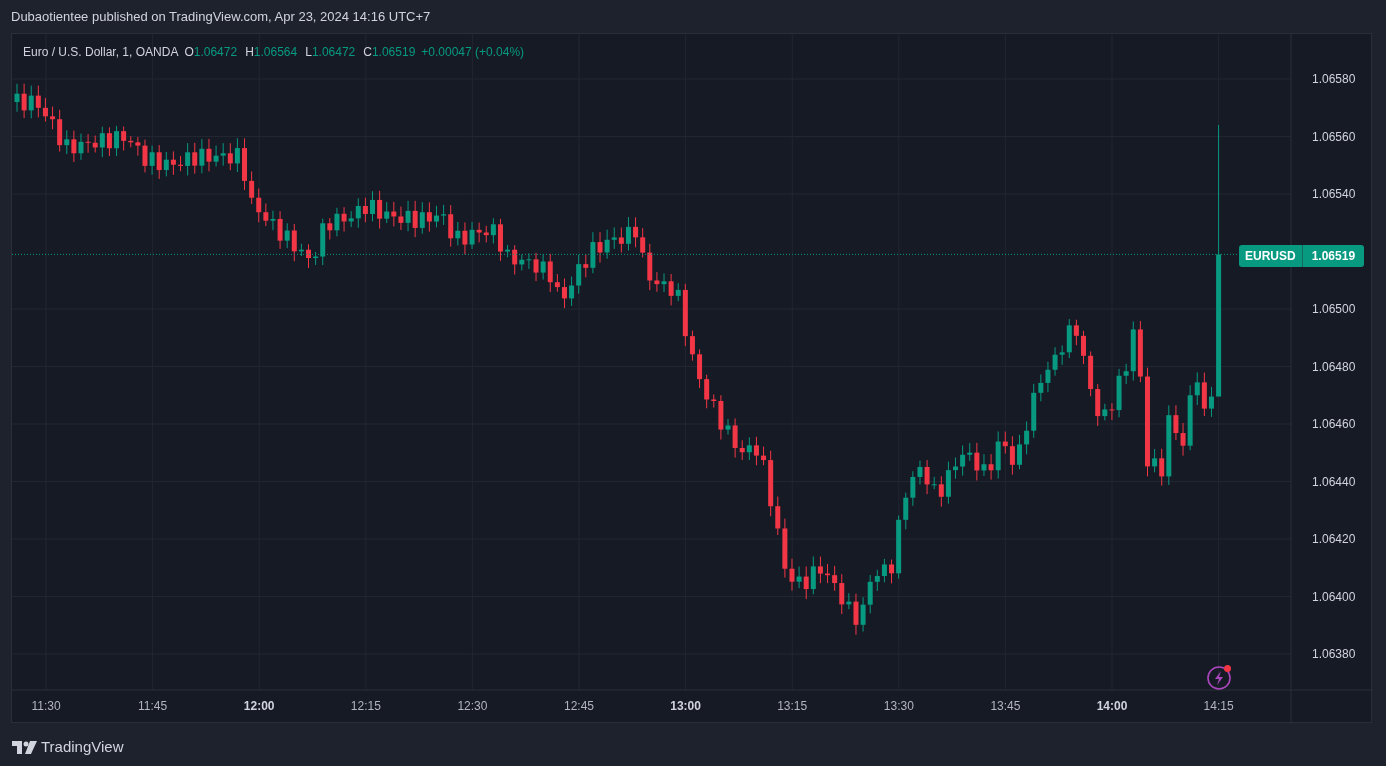  Describe the element at coordinates (1334, 654) in the screenshot. I see `price-label: 1.06380` at that location.